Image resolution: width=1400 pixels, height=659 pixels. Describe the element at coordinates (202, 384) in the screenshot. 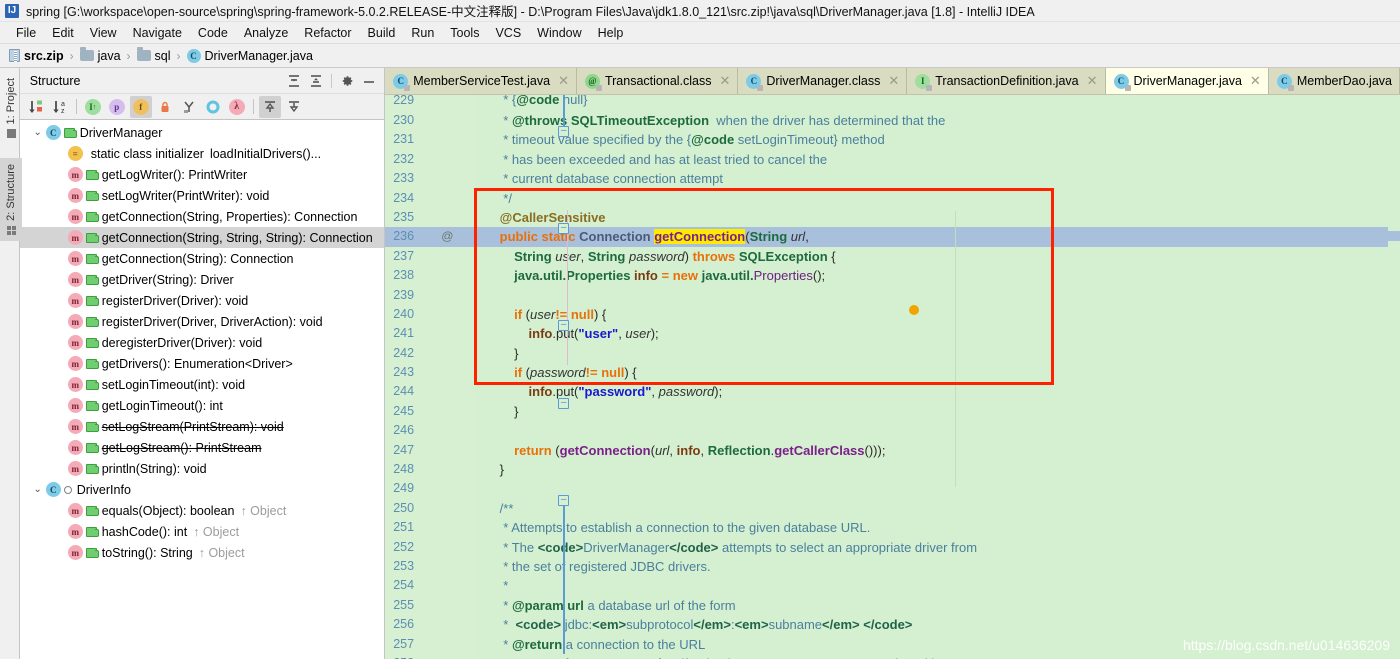

I see `structure-tree-item: m setLoginTimeout(int): void` at that location.